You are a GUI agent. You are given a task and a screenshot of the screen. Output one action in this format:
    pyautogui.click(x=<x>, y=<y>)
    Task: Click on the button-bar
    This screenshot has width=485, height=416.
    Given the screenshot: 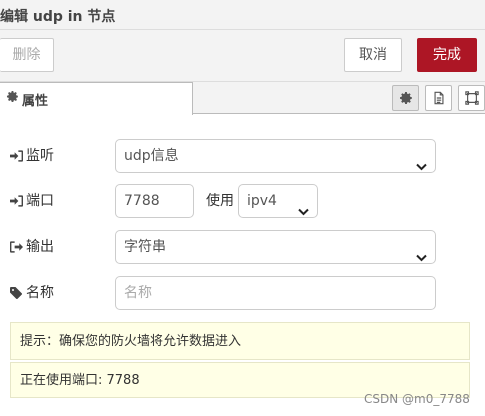 What is the action you would take?
    pyautogui.click(x=242, y=56)
    